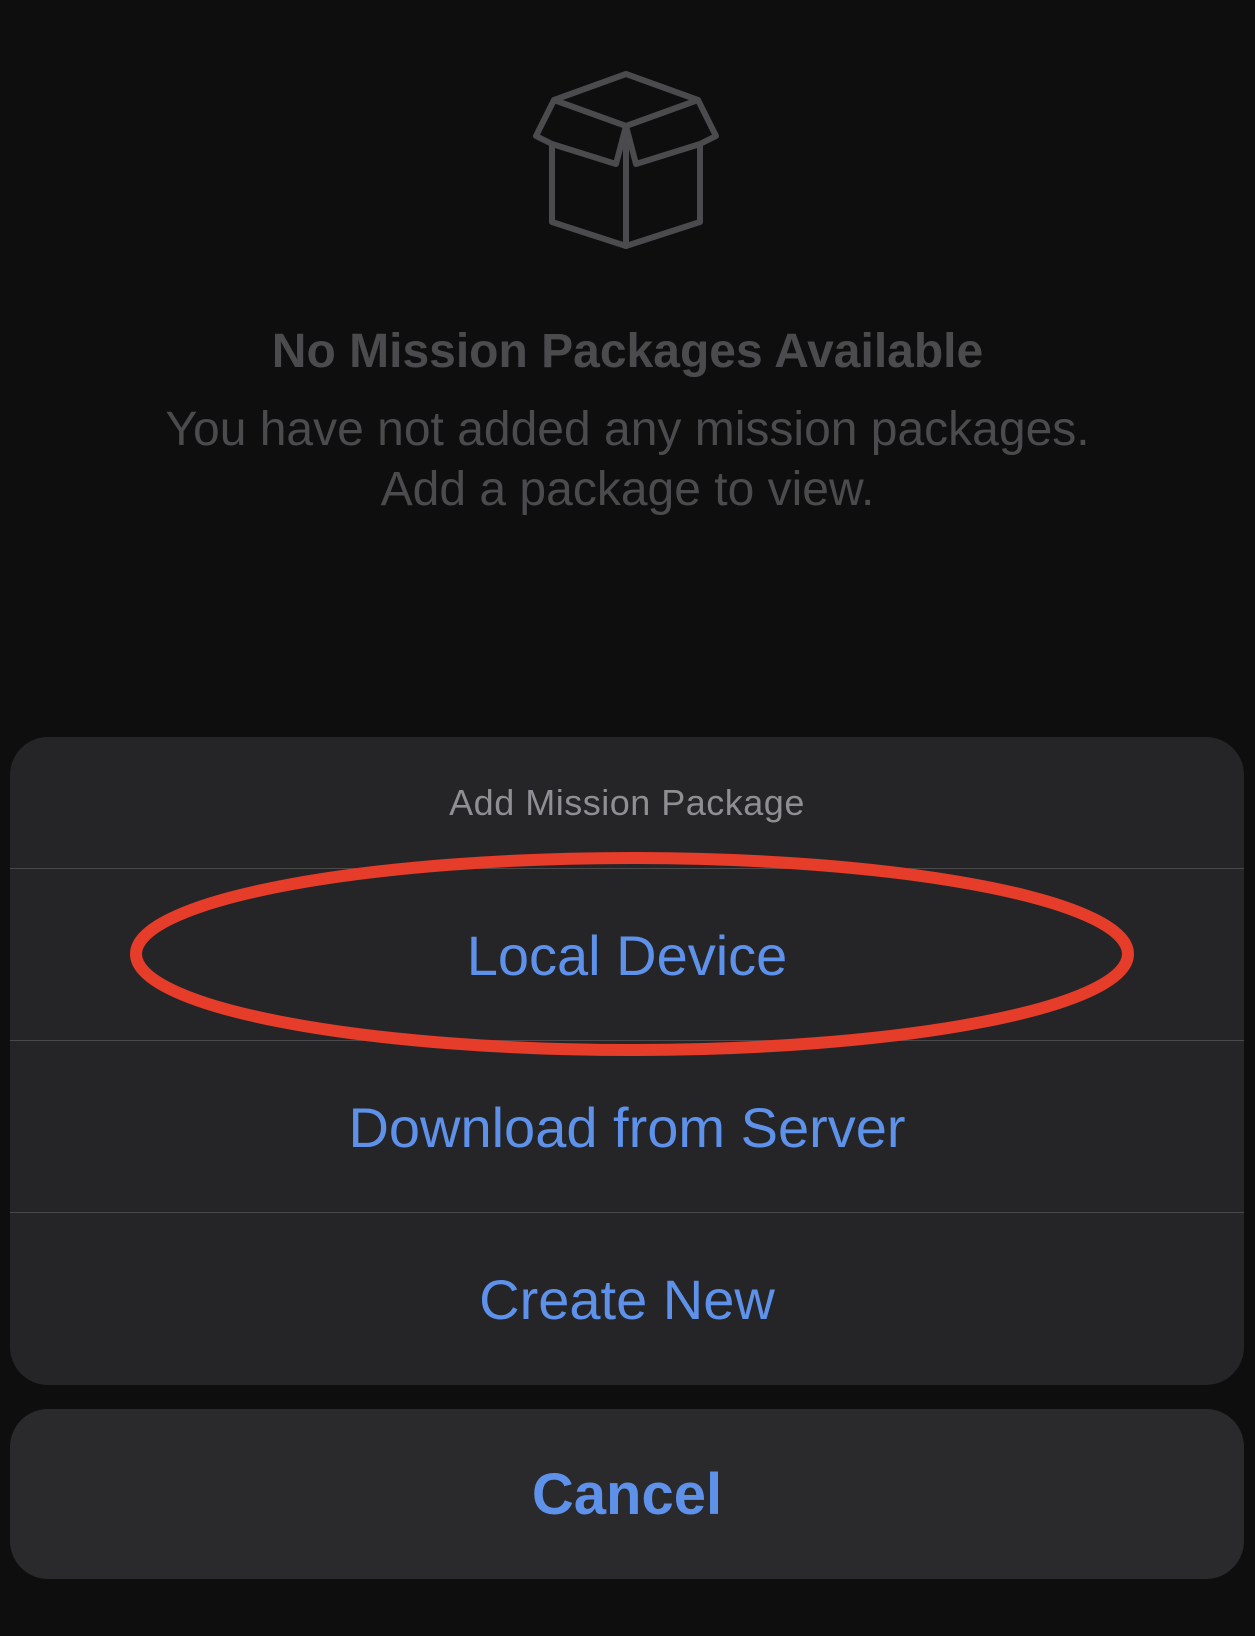 This screenshot has height=1636, width=1255. Describe the element at coordinates (627, 489) in the screenshot. I see `empty-state-hint: Add a package to view.` at that location.